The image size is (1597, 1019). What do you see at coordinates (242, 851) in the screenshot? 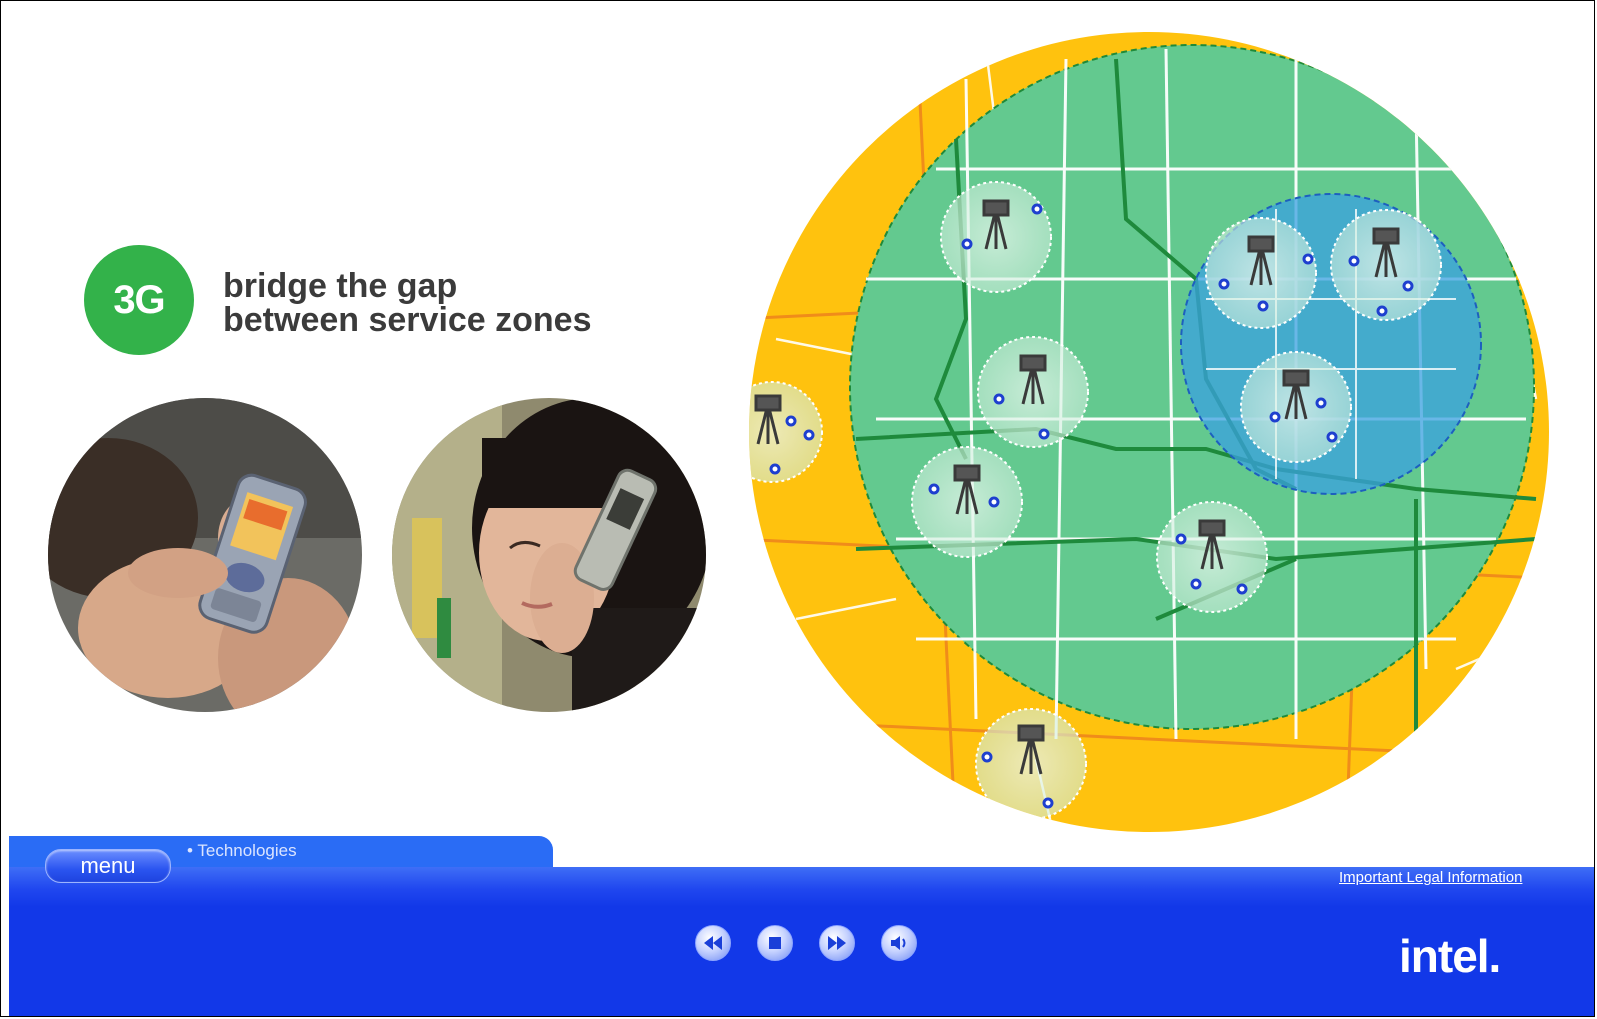
I see `breadcrumb-technologies: • Technologies` at bounding box center [242, 851].